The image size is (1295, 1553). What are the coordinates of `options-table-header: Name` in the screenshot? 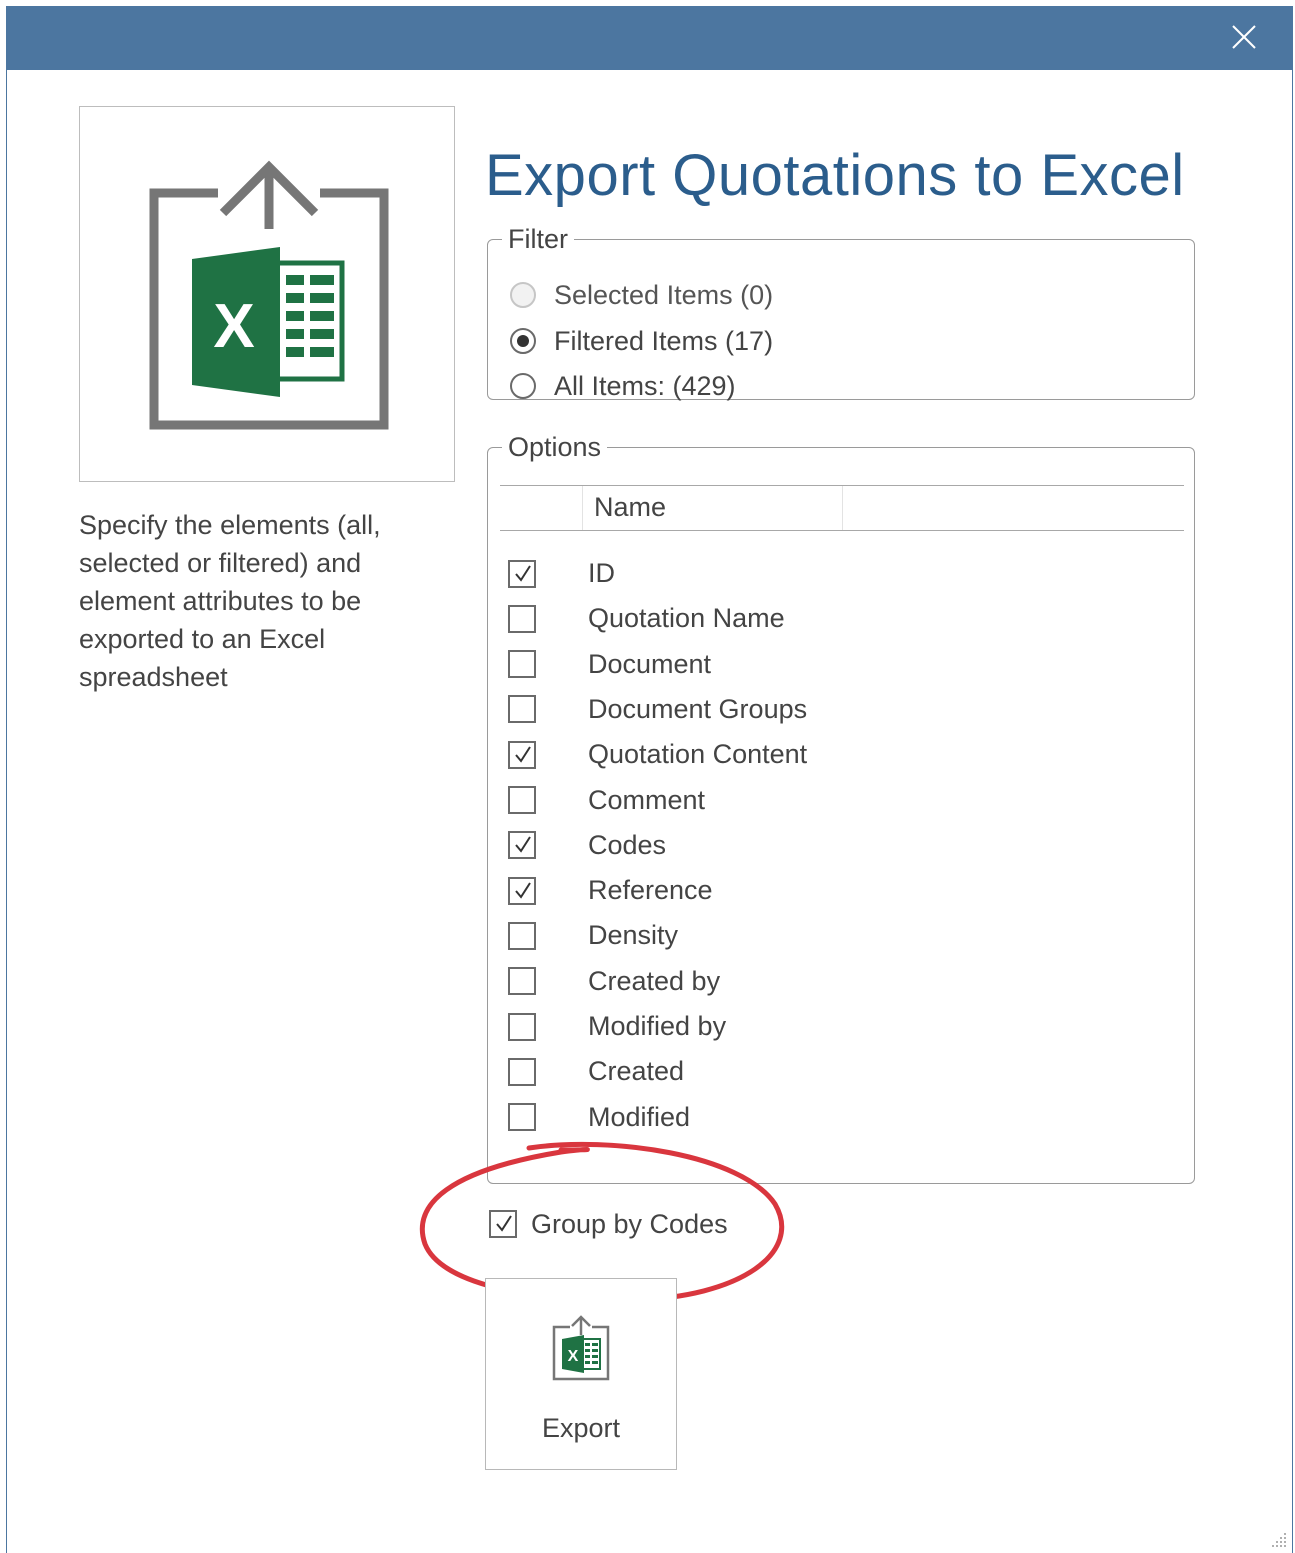 It's located at (842, 508).